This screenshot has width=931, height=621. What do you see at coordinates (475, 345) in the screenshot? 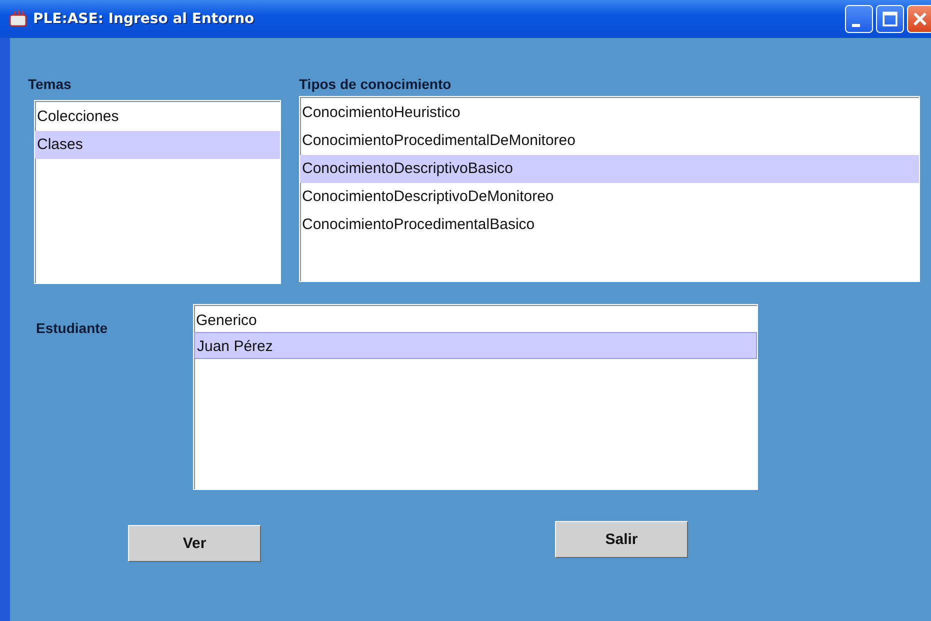
I see `list-item: Juan Pérez` at bounding box center [475, 345].